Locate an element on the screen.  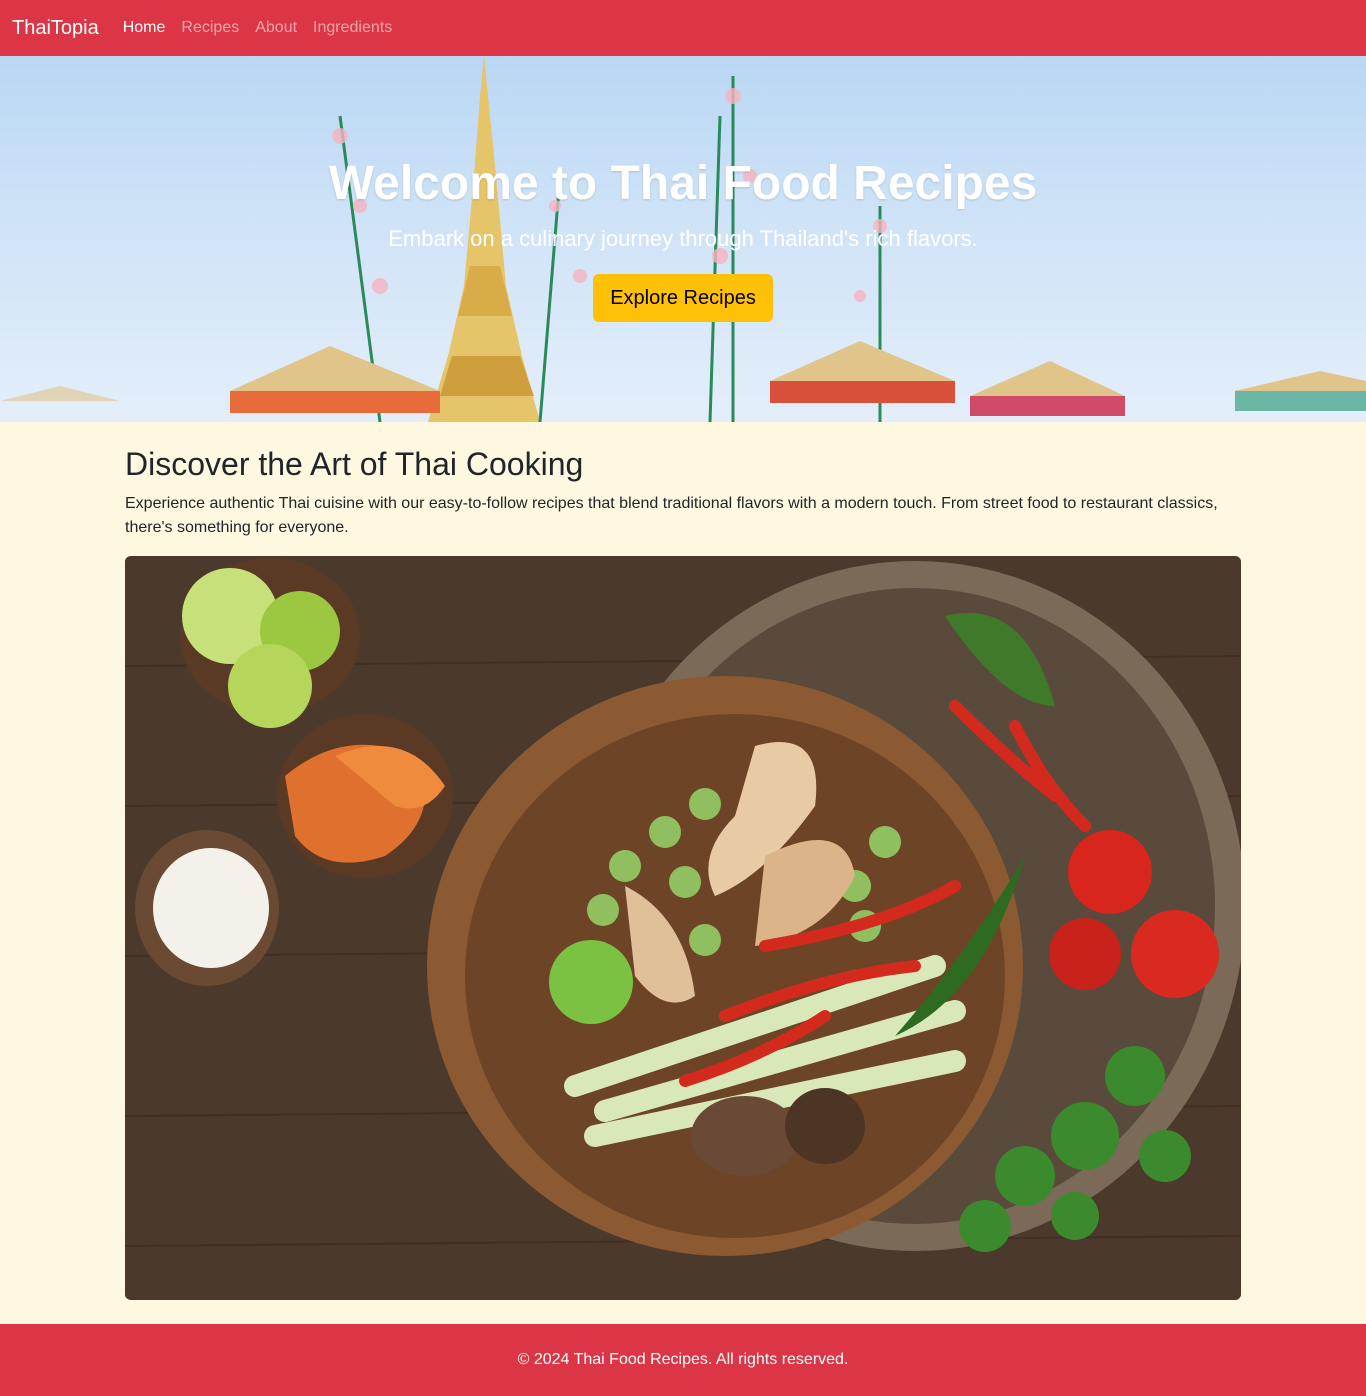
parasol-shapes is located at coordinates (683, 378).